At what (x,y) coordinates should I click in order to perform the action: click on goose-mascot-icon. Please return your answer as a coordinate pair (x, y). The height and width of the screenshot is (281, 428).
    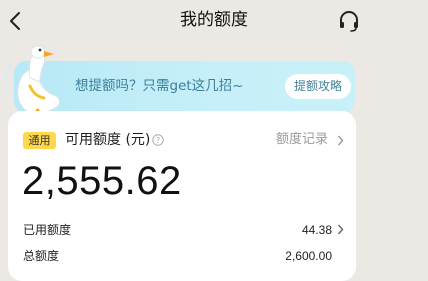
    Looking at the image, I should click on (33, 79).